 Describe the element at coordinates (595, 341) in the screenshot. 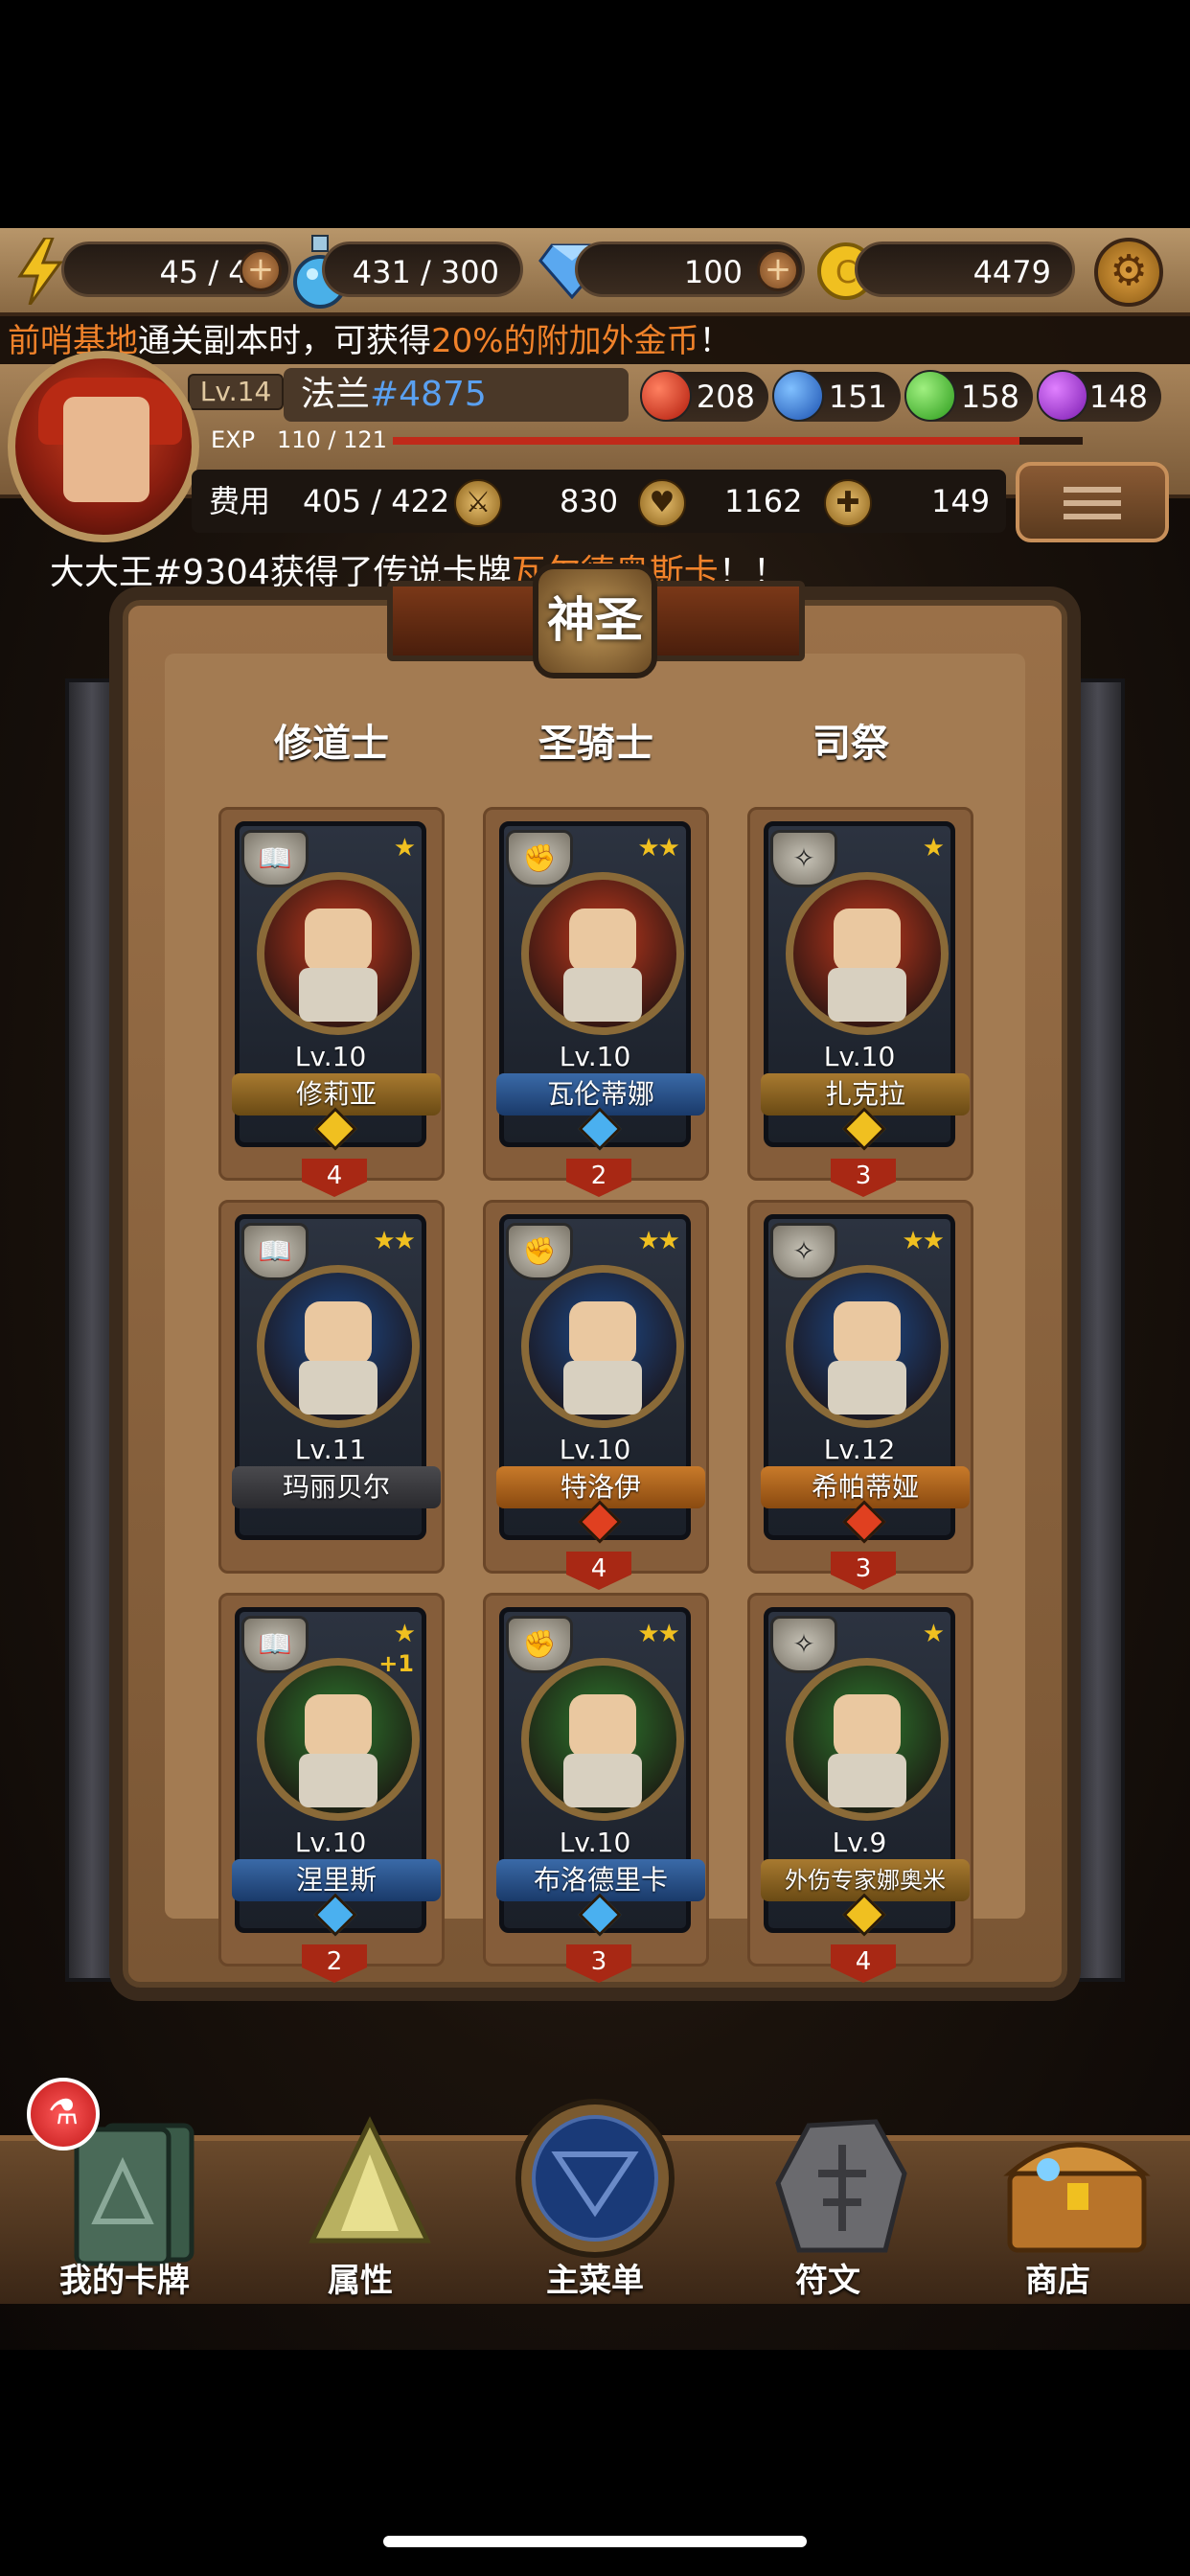

I see `event-banner: 前哨基地通关副本时，可获得20%的附加外金币！` at that location.